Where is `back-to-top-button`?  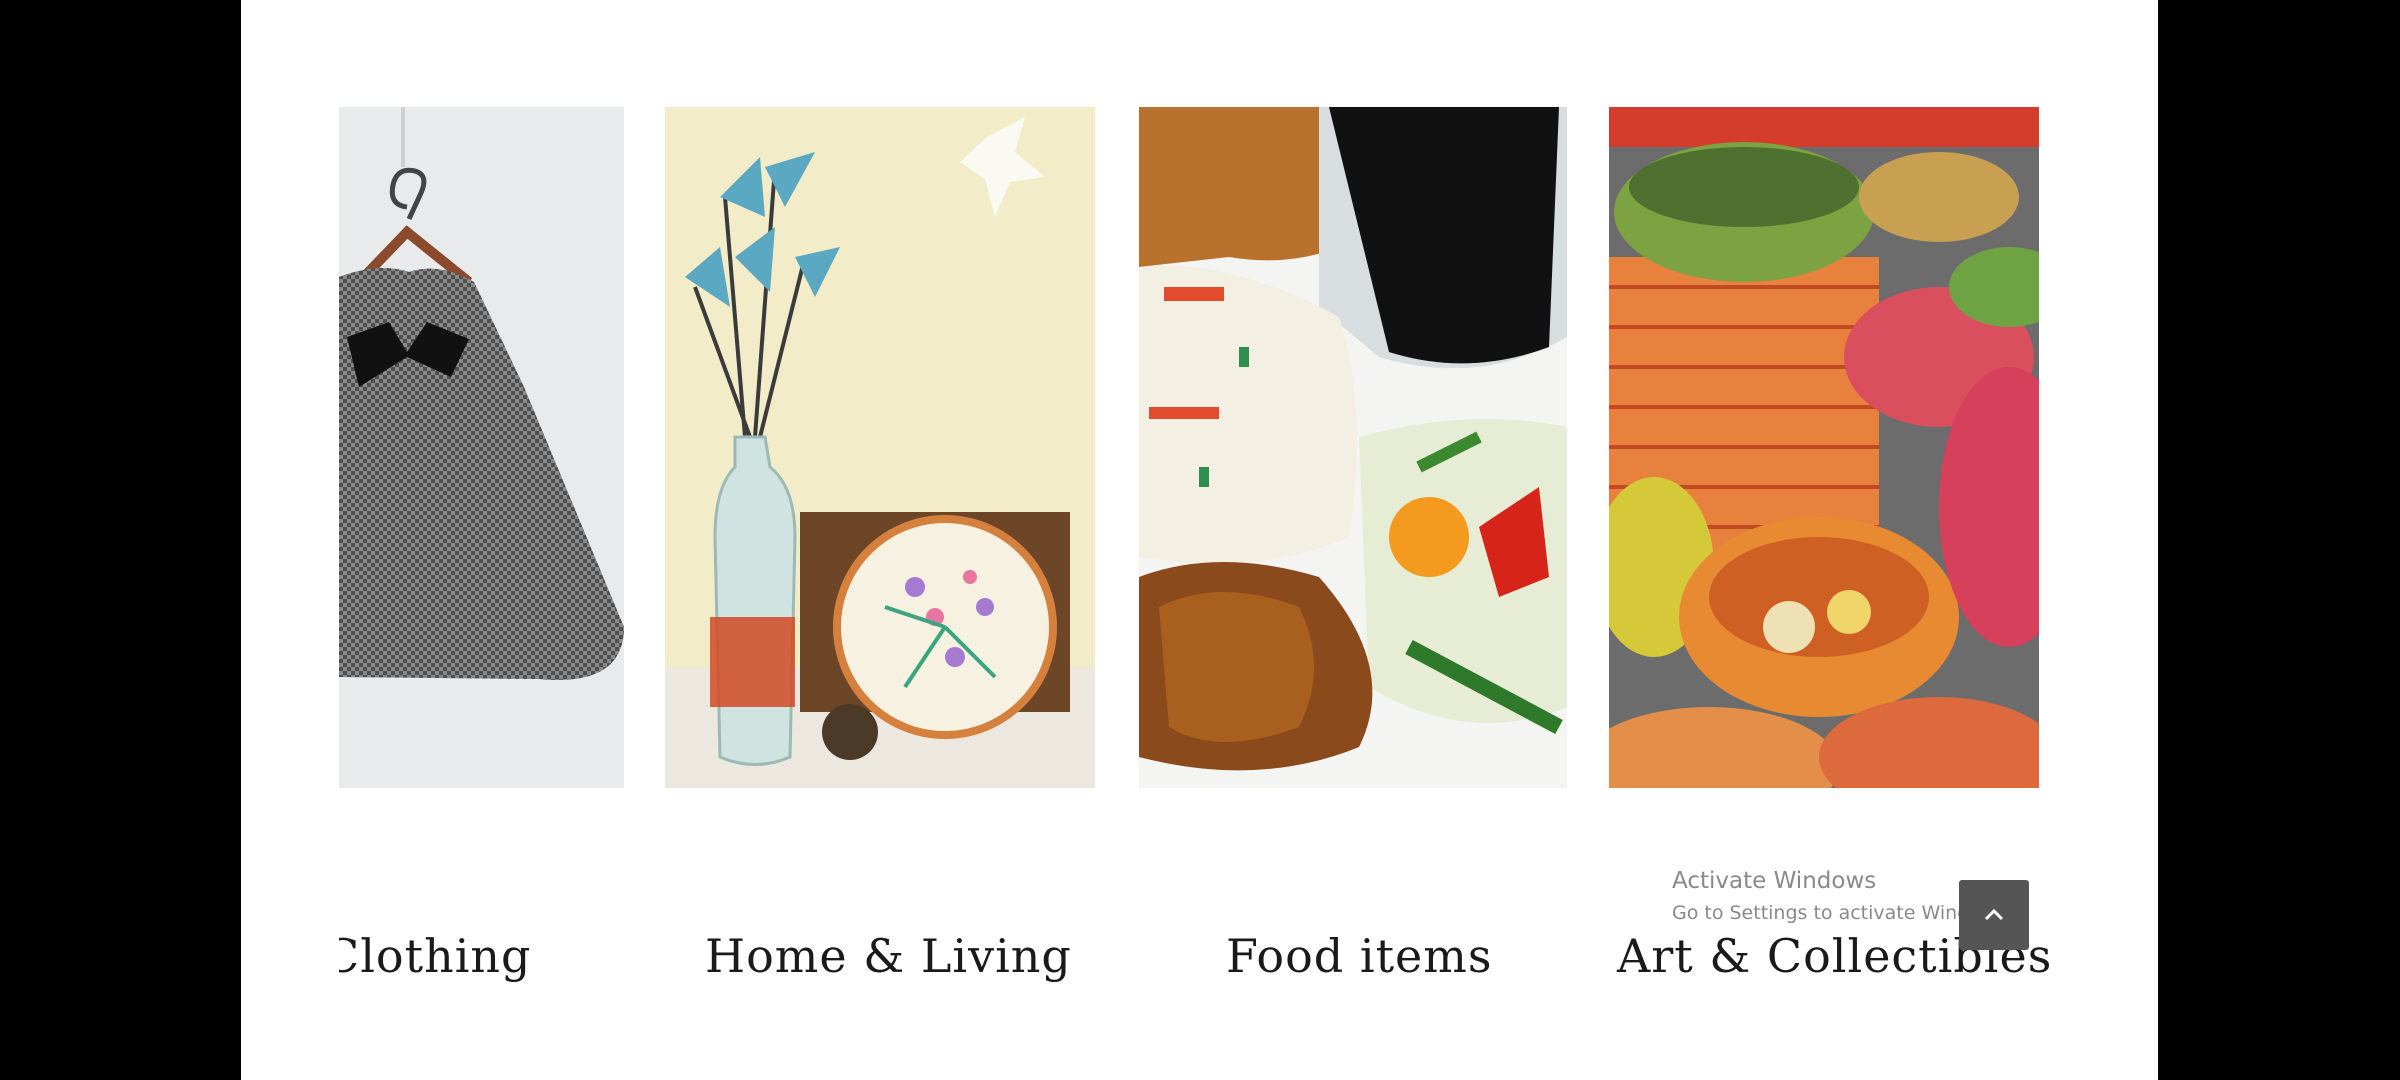 back-to-top-button is located at coordinates (1994, 915).